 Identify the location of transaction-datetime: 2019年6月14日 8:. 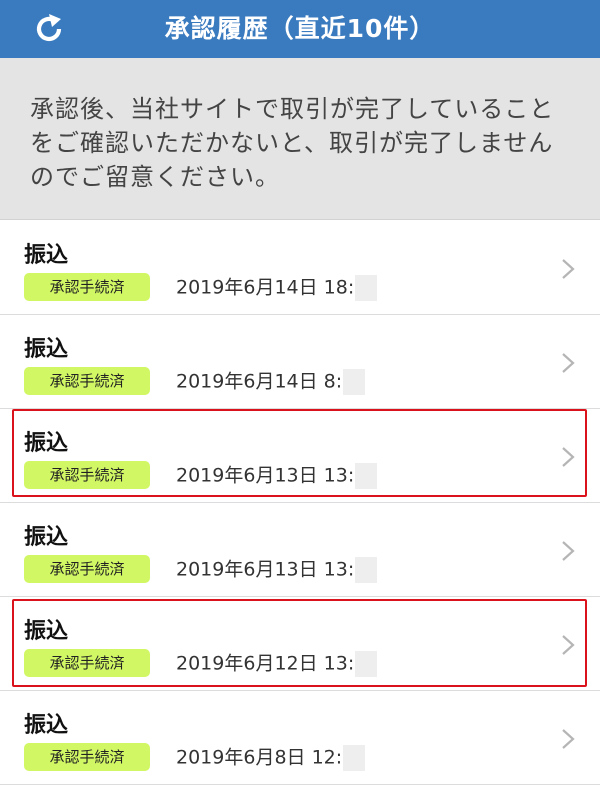
(271, 382).